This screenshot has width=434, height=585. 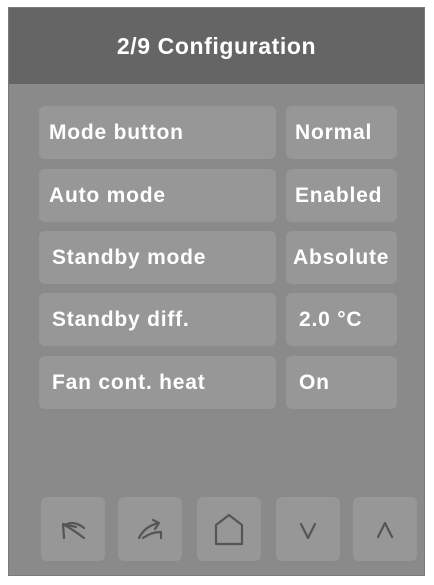 I want to click on setting-value-auto-mode: Enabled, so click(x=341, y=195).